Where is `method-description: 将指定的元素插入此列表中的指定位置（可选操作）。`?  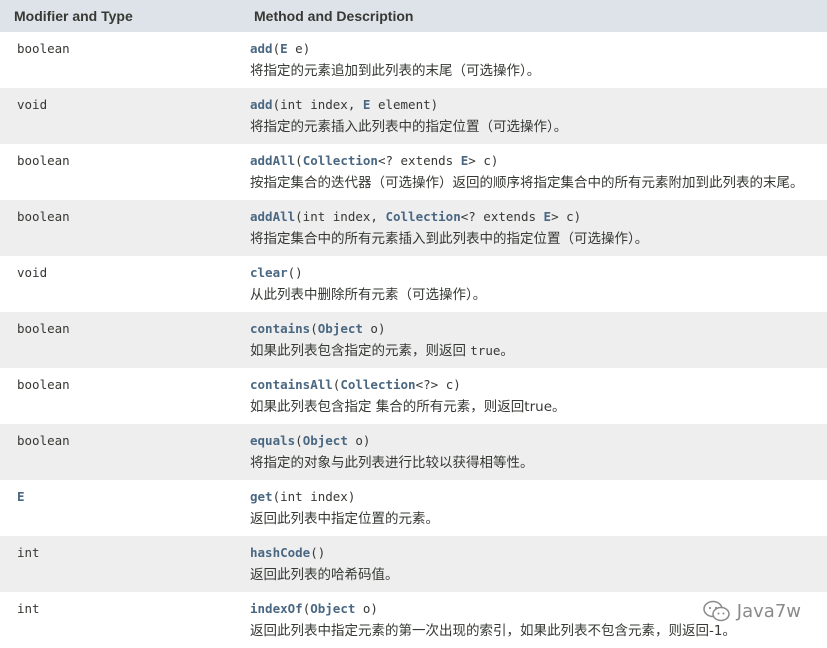
method-description: 将指定的元素插入此列表中的指定位置（可选操作）。 is located at coordinates (538, 125).